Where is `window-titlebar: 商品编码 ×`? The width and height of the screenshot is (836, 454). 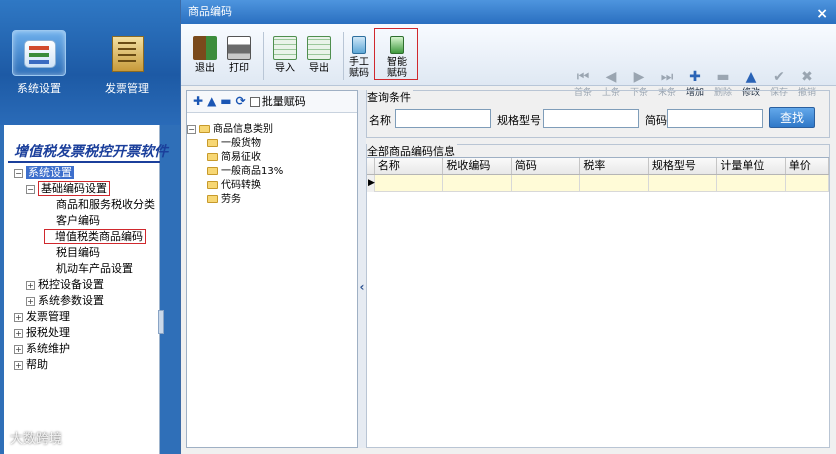
window-titlebar: 商品编码 × is located at coordinates (508, 12).